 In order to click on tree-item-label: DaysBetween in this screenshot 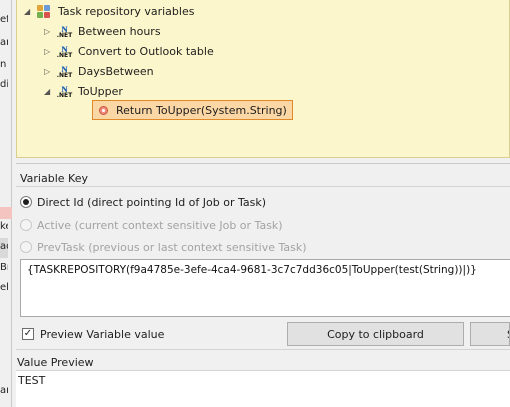, I will do `click(116, 71)`.